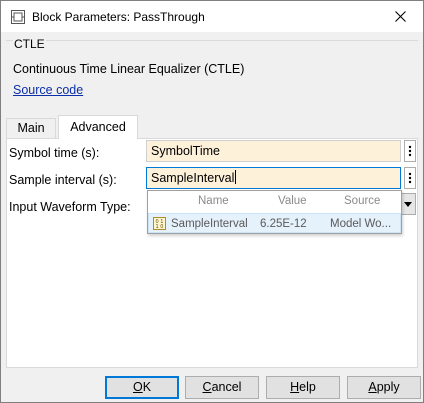  Describe the element at coordinates (63, 180) in the screenshot. I see `sample-interval-label: Sample interval (s):` at that location.